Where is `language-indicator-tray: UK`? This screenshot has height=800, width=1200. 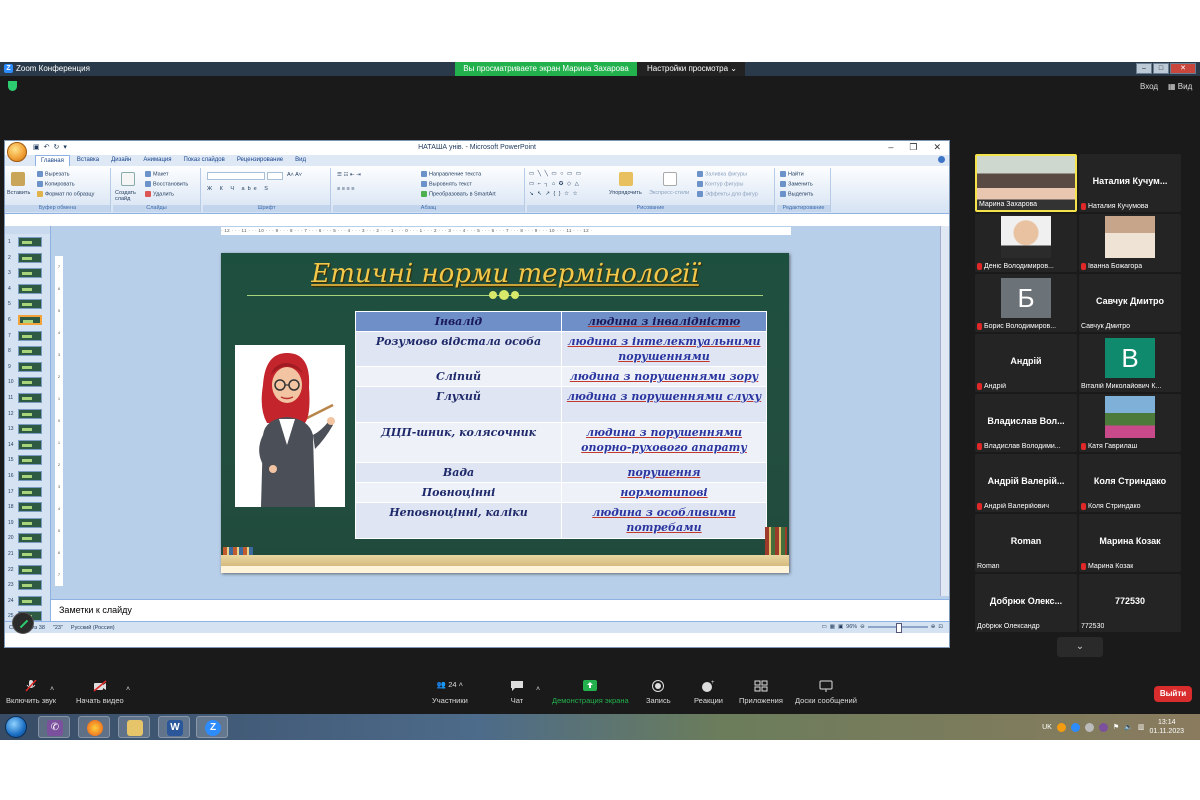 language-indicator-tray: UK is located at coordinates (1047, 727).